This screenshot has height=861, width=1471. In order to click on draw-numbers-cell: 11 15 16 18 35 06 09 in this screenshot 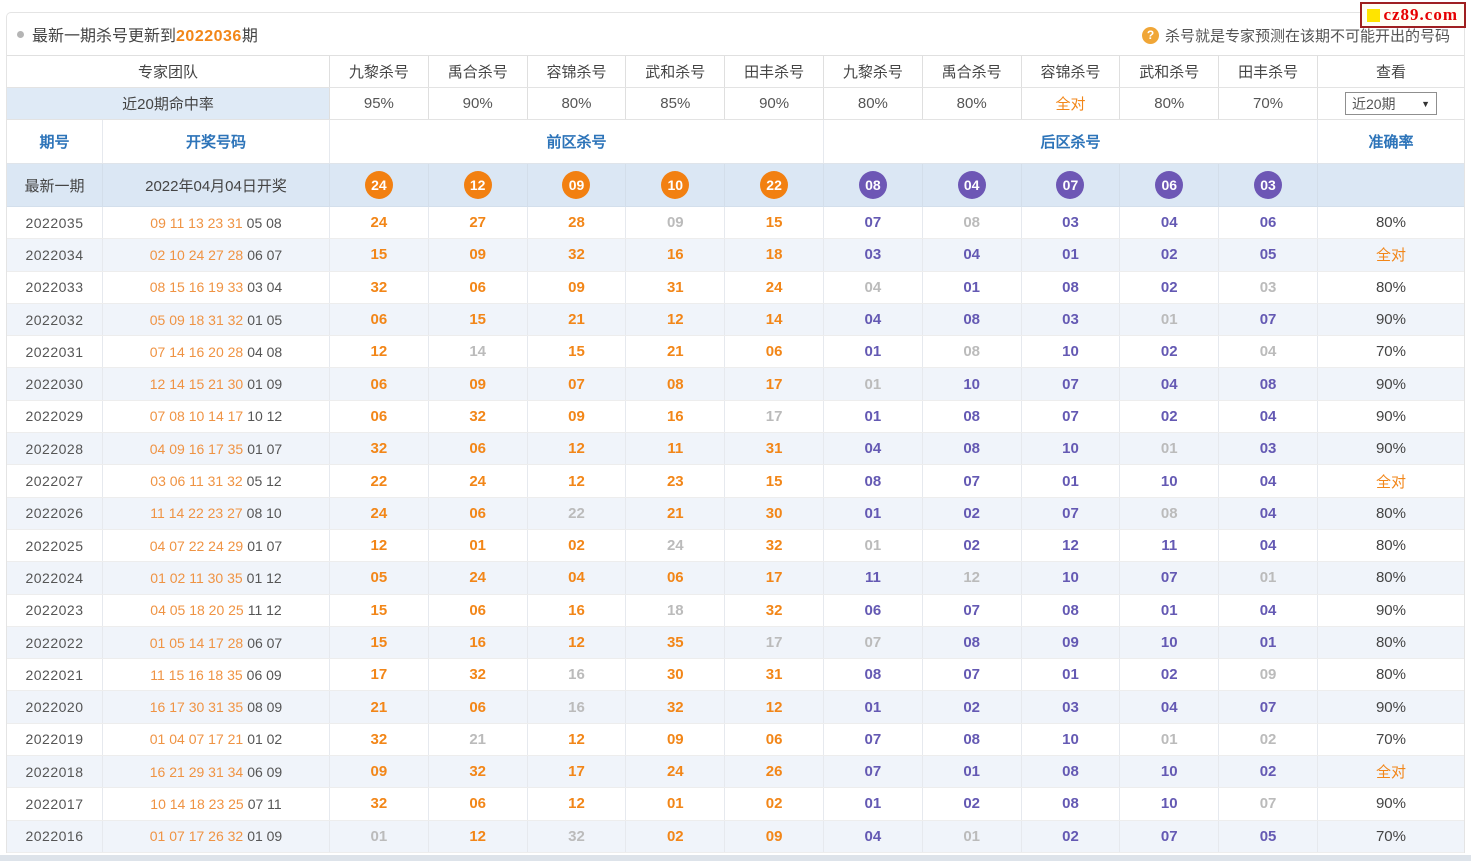, I will do `click(215, 675)`.